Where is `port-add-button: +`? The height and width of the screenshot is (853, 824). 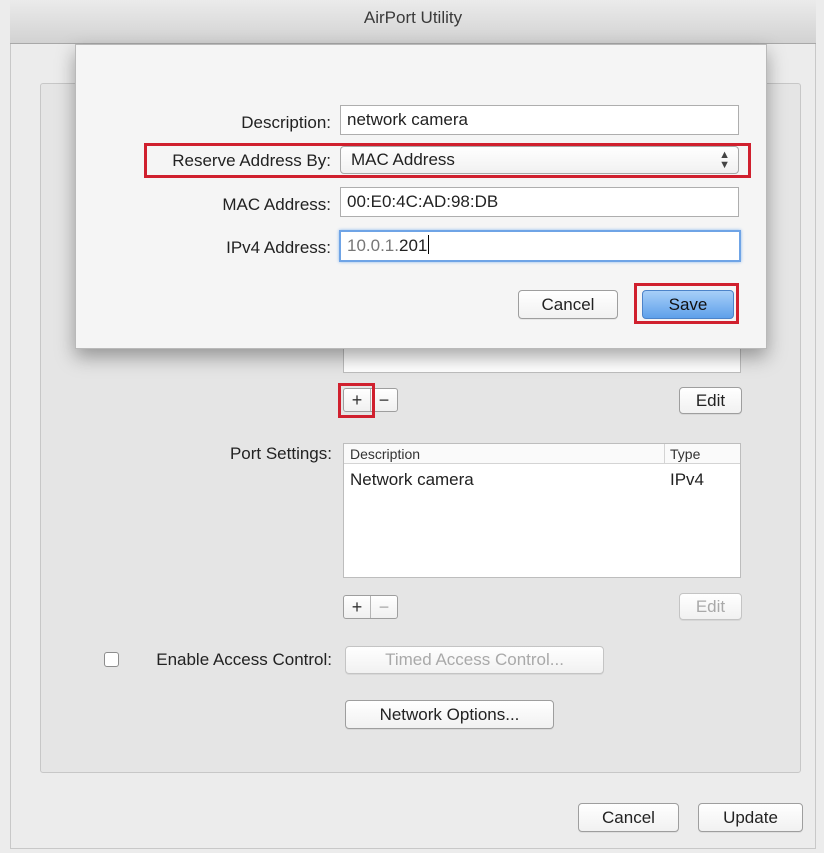 port-add-button: + is located at coordinates (357, 607).